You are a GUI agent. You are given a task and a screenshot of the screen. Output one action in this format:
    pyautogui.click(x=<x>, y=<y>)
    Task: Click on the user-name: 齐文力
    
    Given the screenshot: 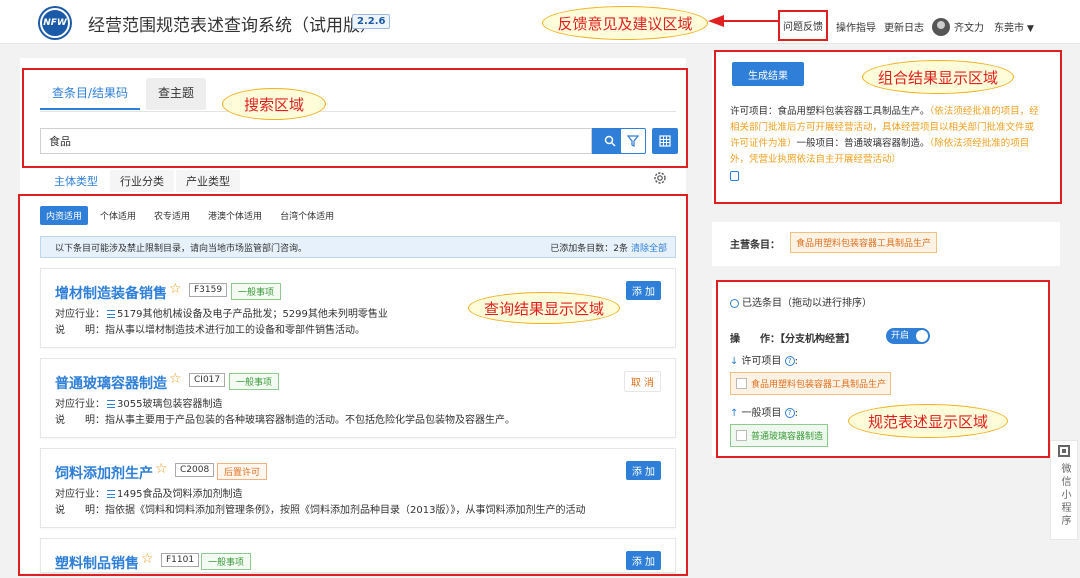 What is the action you would take?
    pyautogui.click(x=969, y=26)
    